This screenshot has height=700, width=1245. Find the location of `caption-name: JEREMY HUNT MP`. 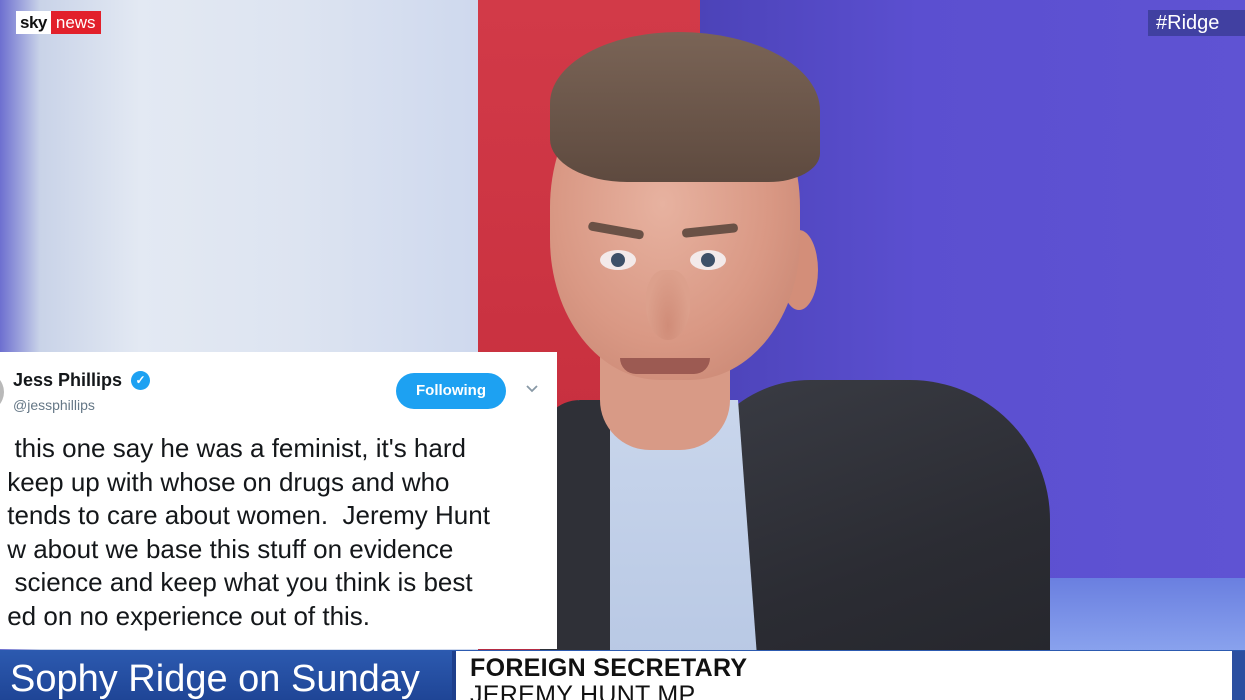

caption-name: JEREMY HUNT MP is located at coordinates (583, 690).